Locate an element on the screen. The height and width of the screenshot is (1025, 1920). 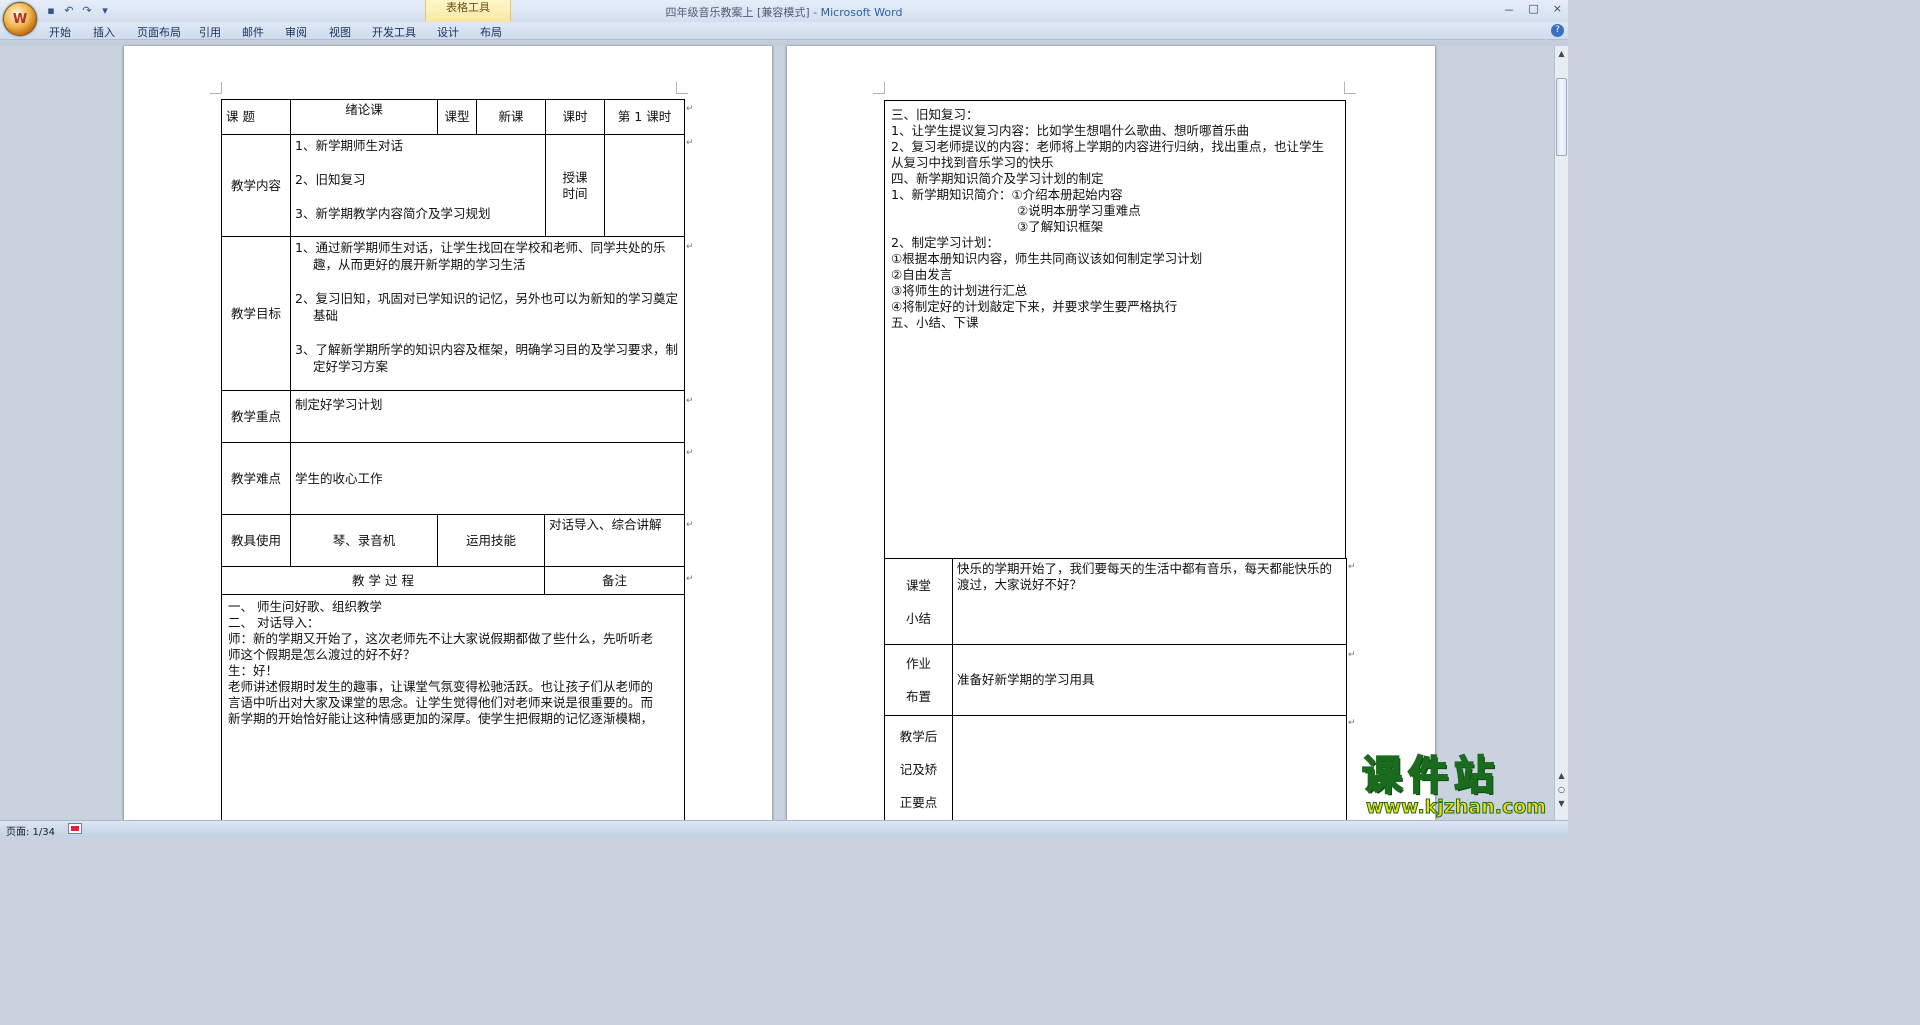
body-line: 生：好！ is located at coordinates (253, 670).